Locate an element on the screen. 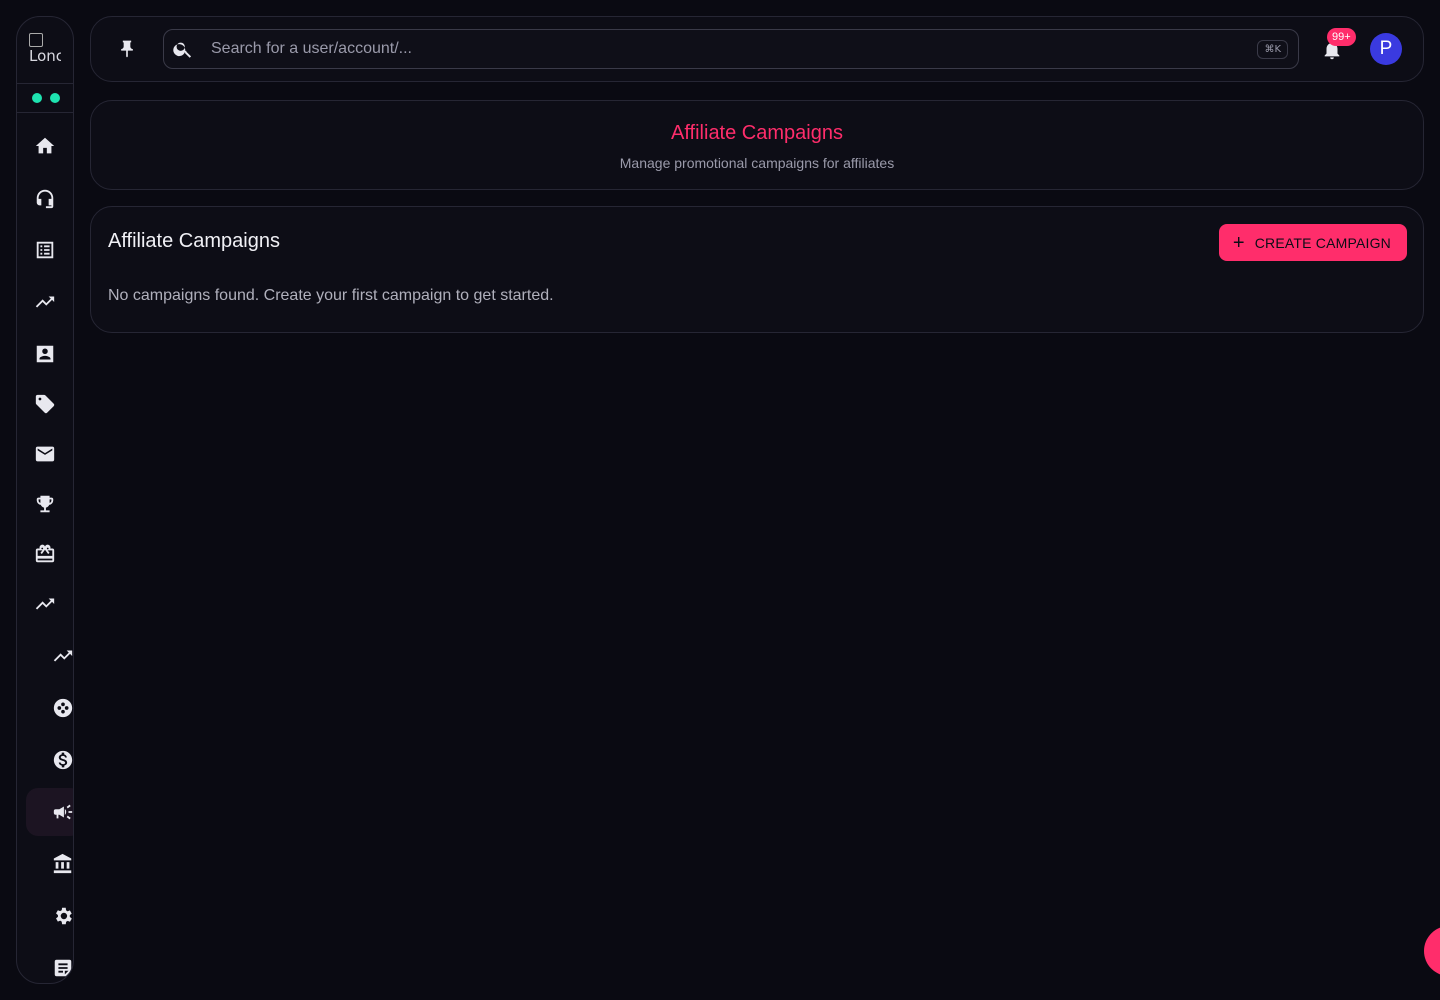 This screenshot has width=1440, height=1000. sidebar-item-notes is located at coordinates (59, 966).